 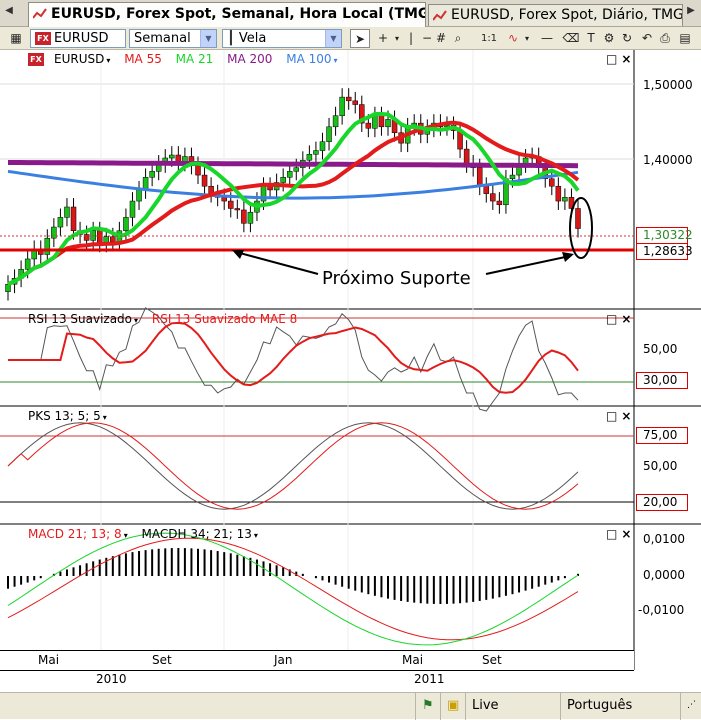 What do you see at coordinates (197, 534) in the screenshot?
I see `macdh-legend-label: MACDH 34; 21; 13` at bounding box center [197, 534].